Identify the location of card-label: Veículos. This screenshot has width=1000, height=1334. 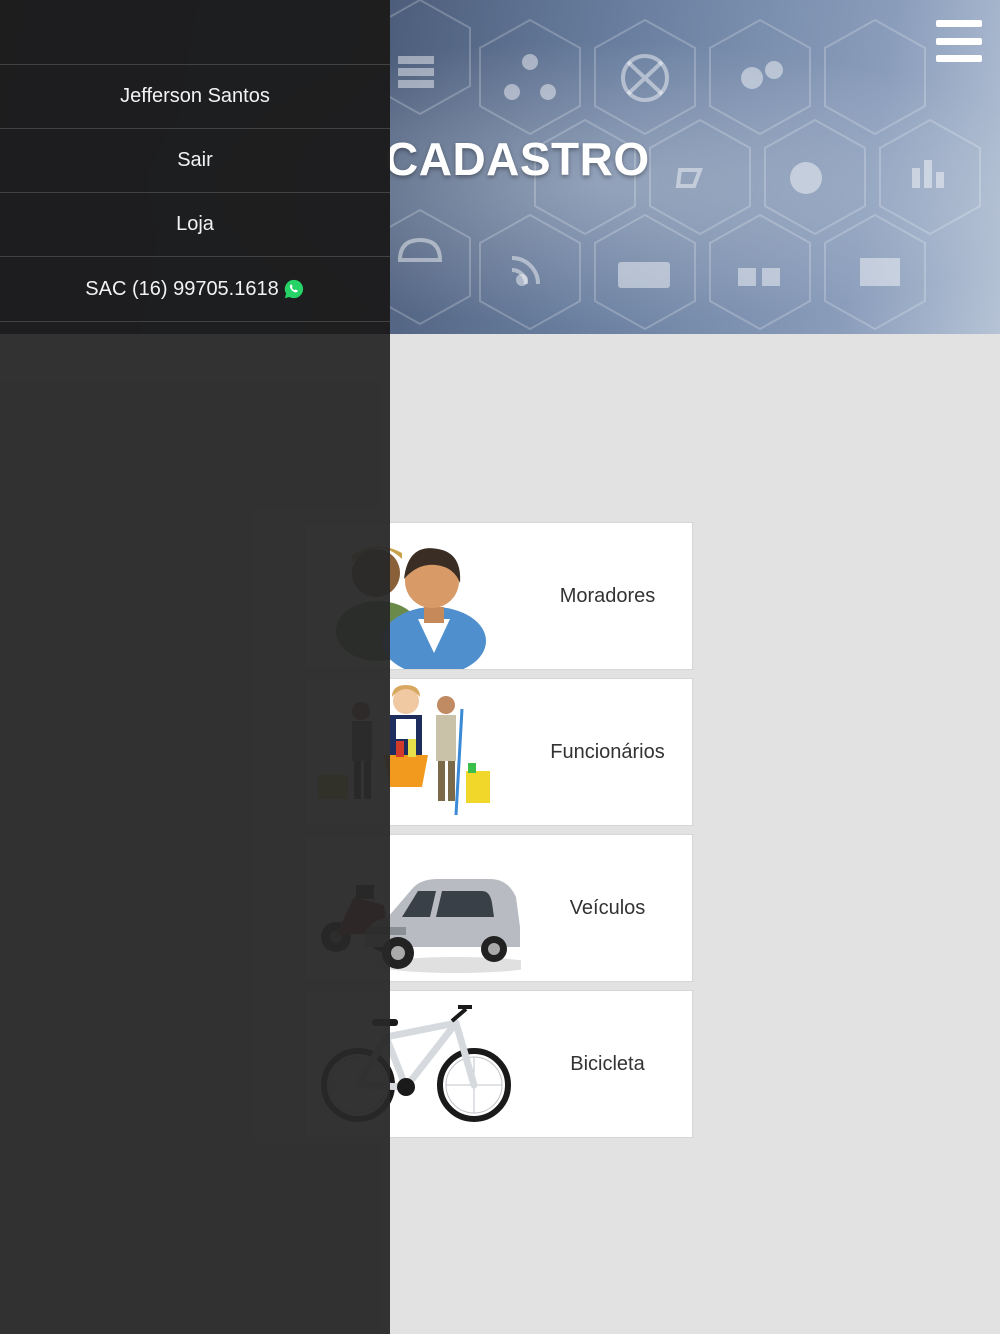
(607, 907).